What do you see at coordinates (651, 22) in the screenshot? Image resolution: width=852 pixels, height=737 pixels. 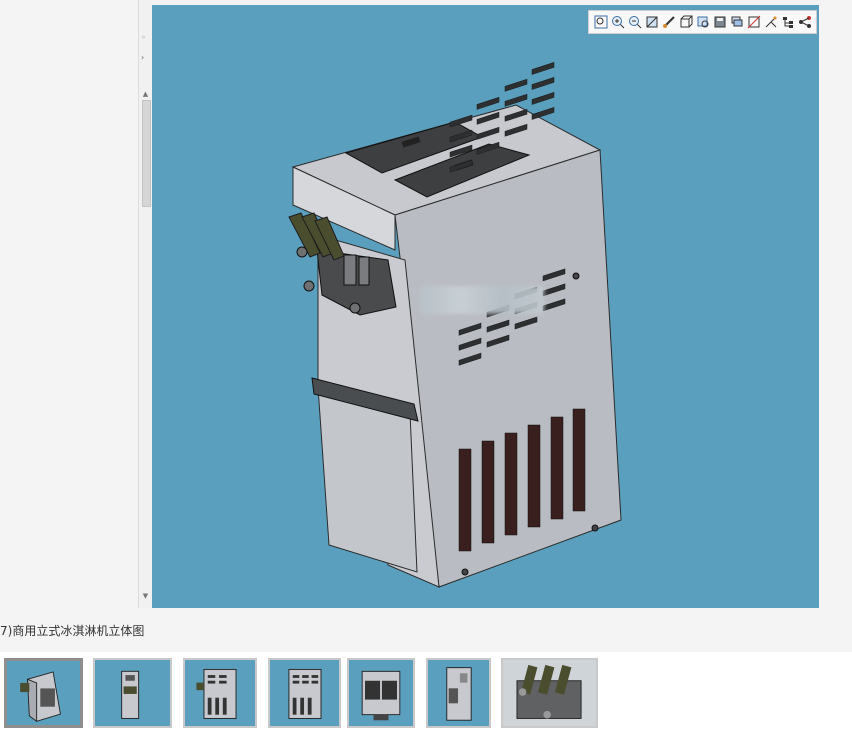 I see `view-box-icon` at bounding box center [651, 22].